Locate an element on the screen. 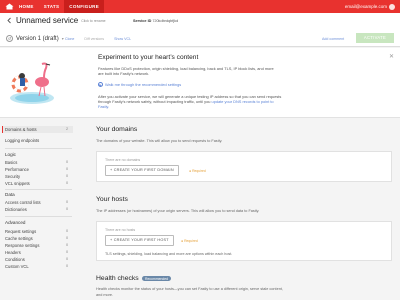 This screenshot has width=400, height=300. sidebar-item-conditions: Conditions is located at coordinates (15, 259).